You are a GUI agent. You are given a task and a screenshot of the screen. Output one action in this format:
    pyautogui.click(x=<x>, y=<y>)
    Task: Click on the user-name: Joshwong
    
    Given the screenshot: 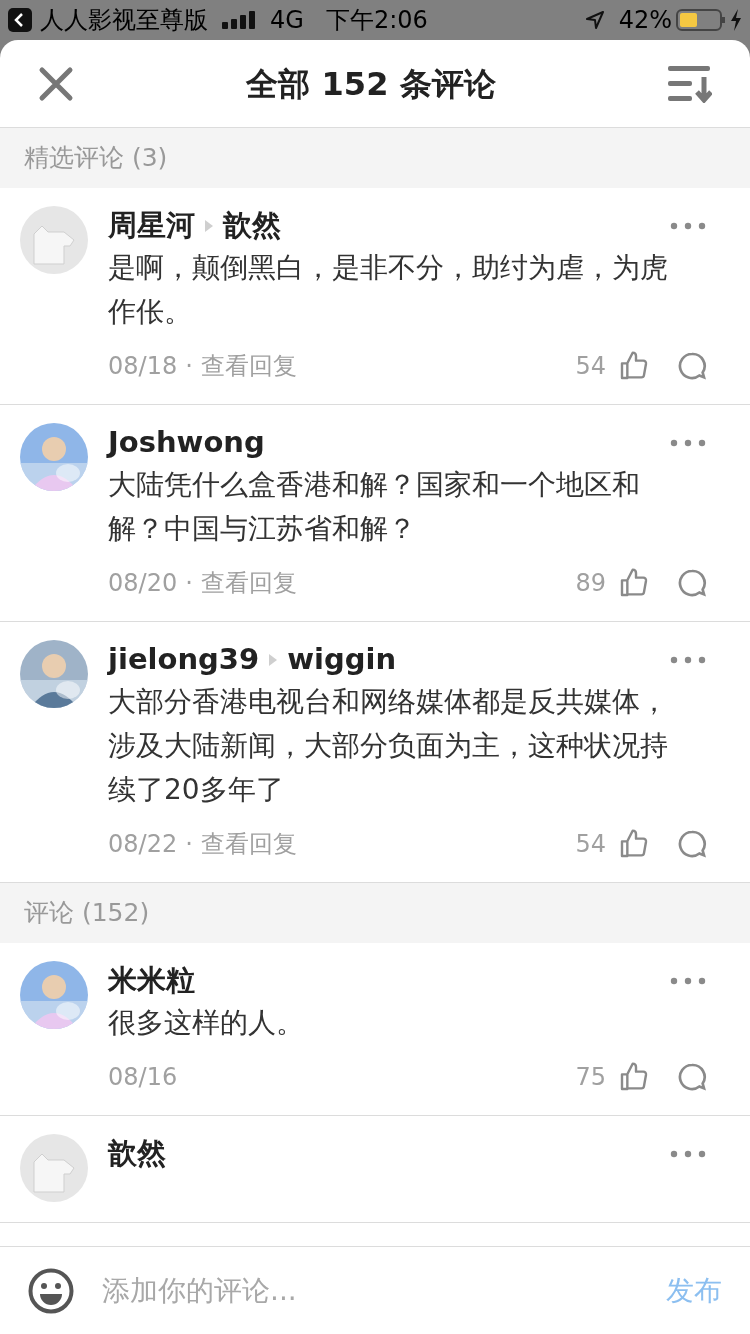 What is the action you would take?
    pyautogui.click(x=186, y=443)
    